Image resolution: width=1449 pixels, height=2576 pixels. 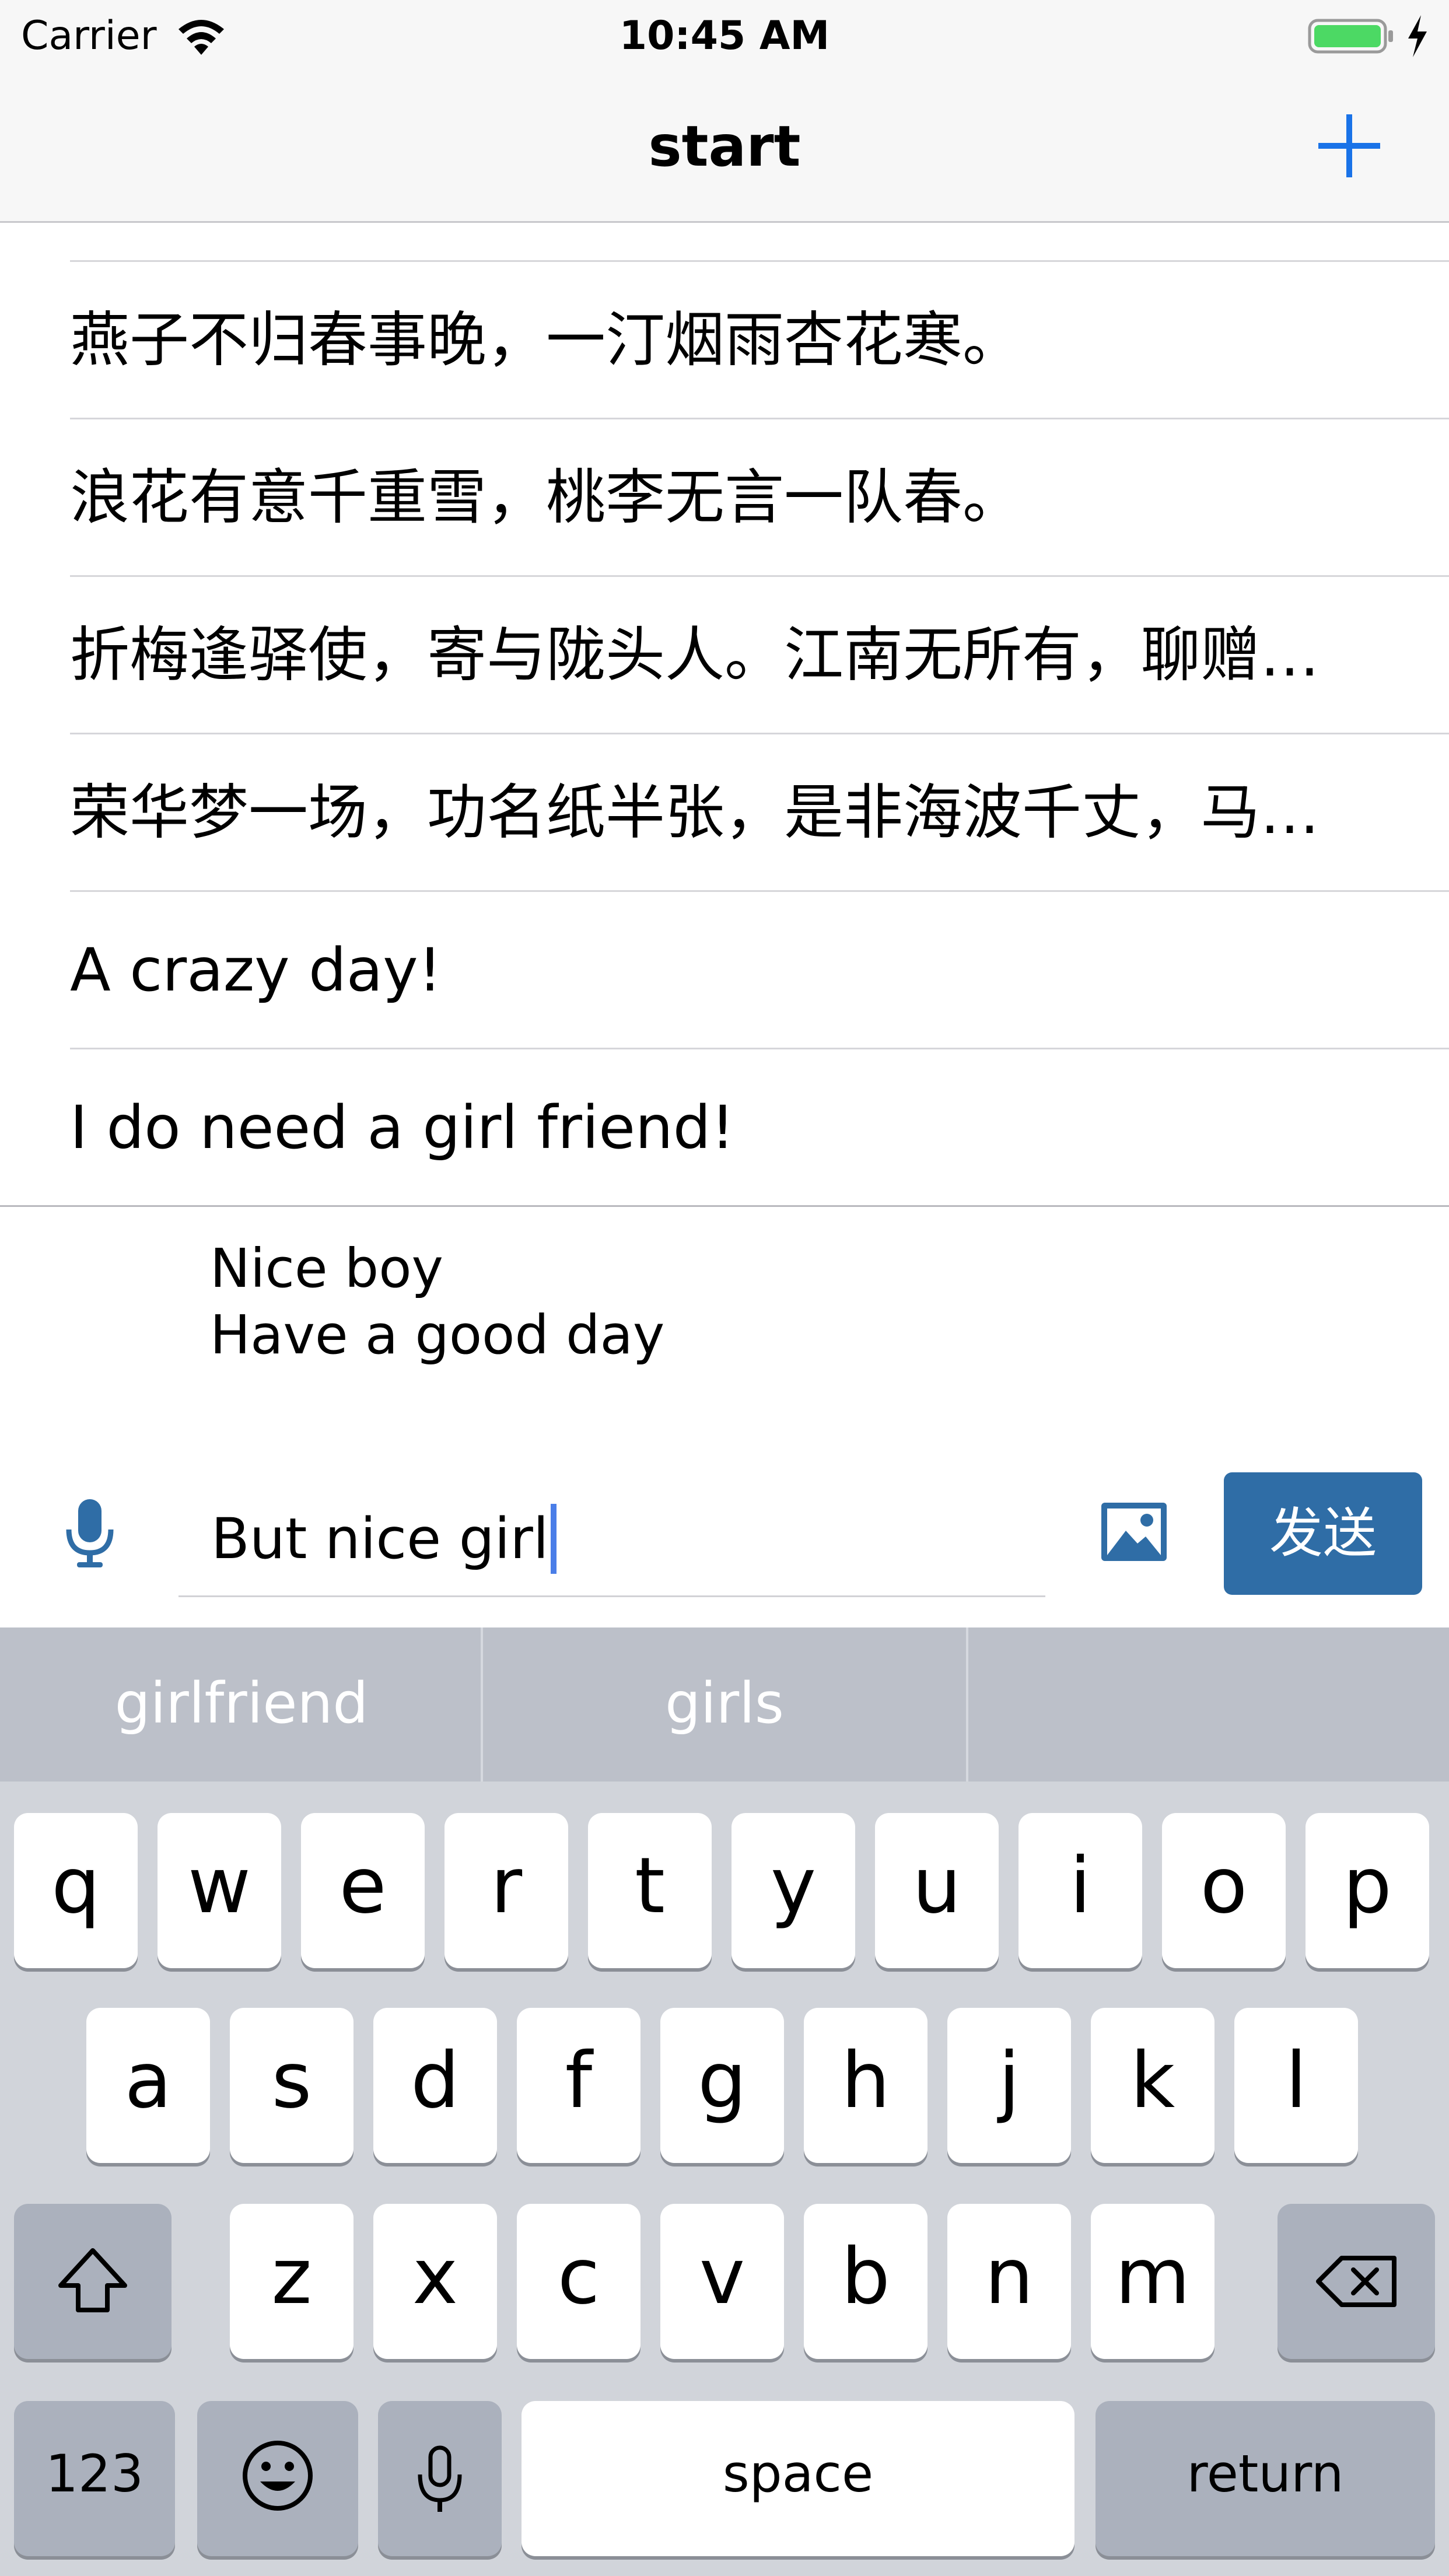 What do you see at coordinates (506, 1890) in the screenshot?
I see `key-r: r` at bounding box center [506, 1890].